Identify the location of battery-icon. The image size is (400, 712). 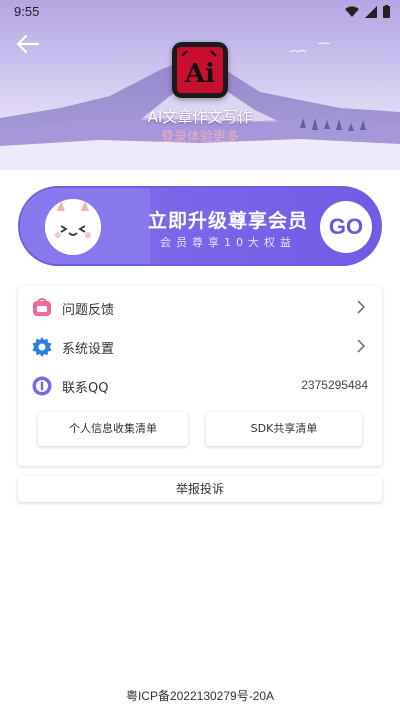
(386, 11).